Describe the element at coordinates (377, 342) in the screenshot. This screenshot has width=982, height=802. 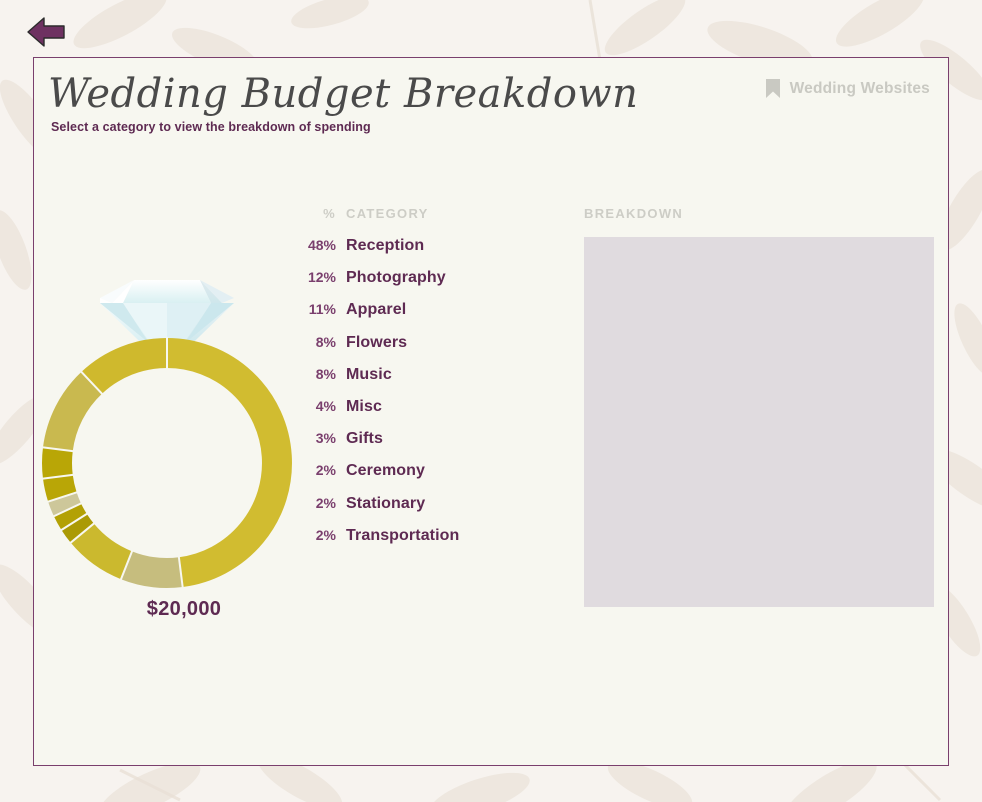
I see `category-label: Flowers` at that location.